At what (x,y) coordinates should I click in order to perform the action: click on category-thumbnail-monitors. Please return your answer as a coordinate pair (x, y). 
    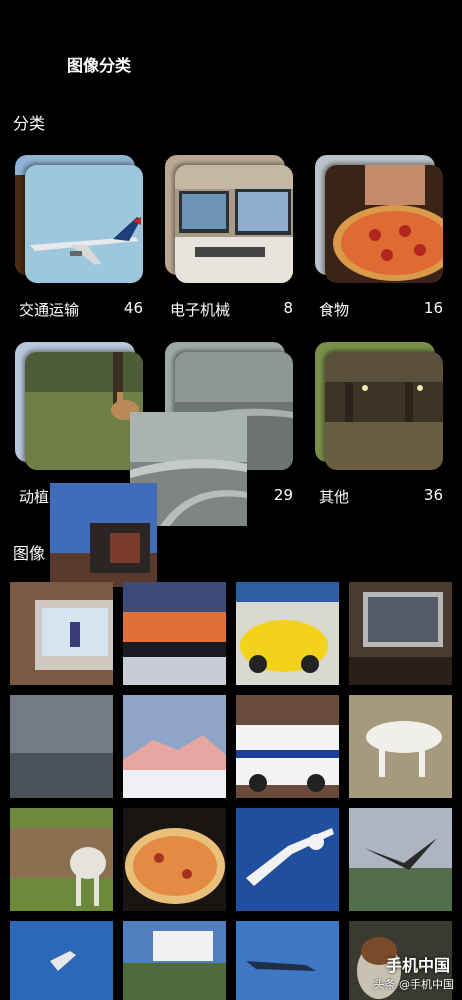
    Looking at the image, I should click on (234, 224).